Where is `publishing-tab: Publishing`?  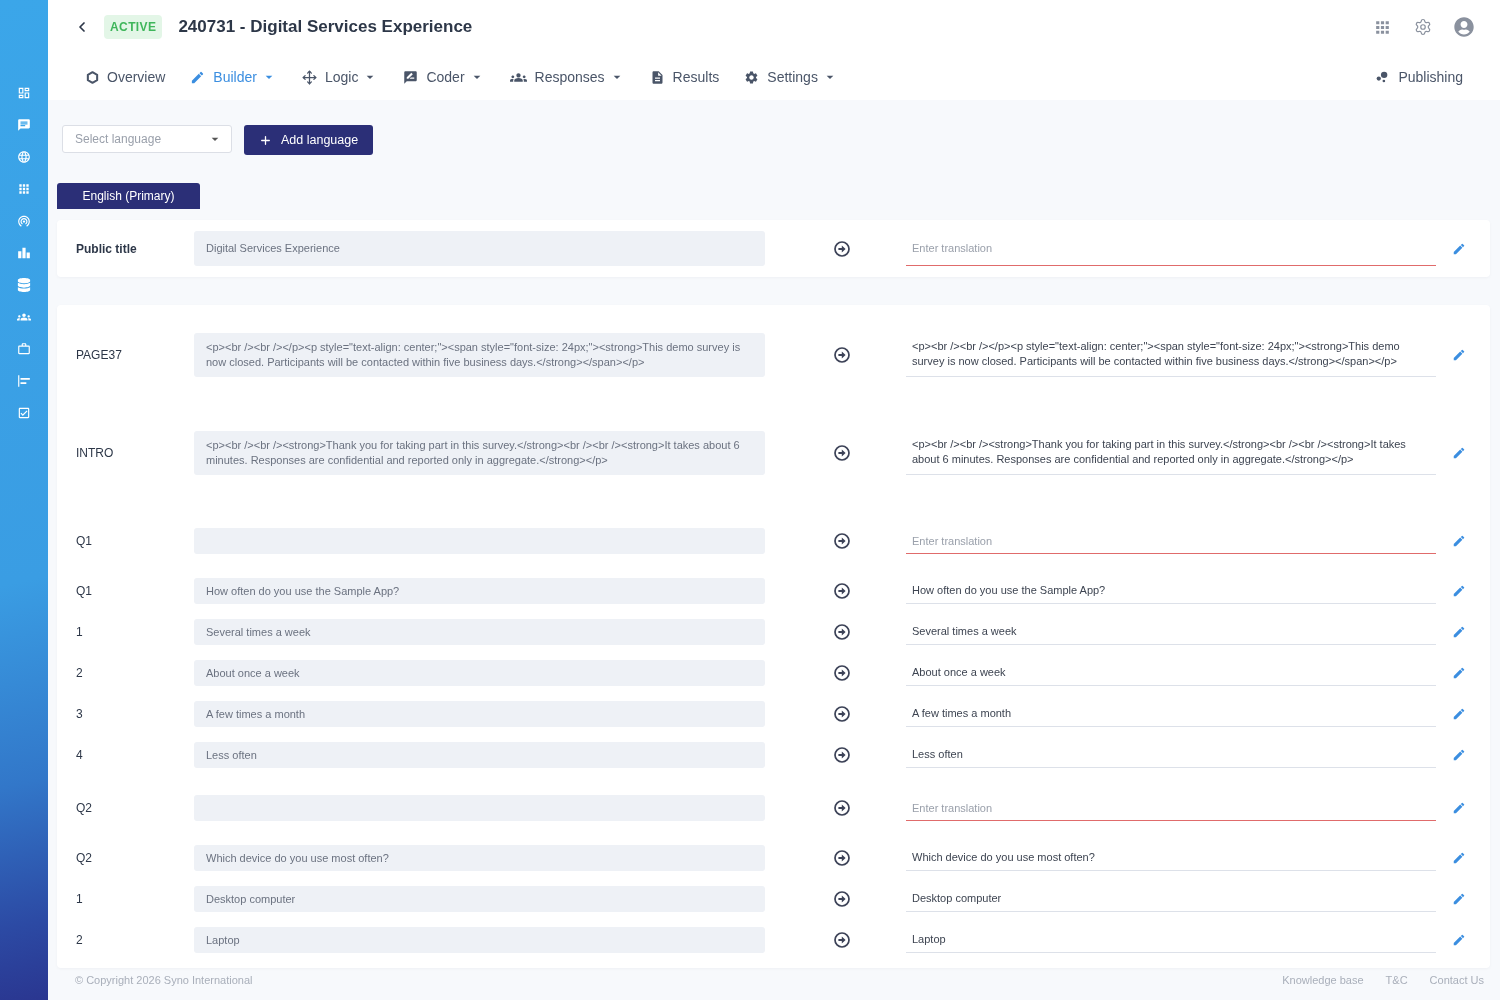 publishing-tab: Publishing is located at coordinates (1418, 77).